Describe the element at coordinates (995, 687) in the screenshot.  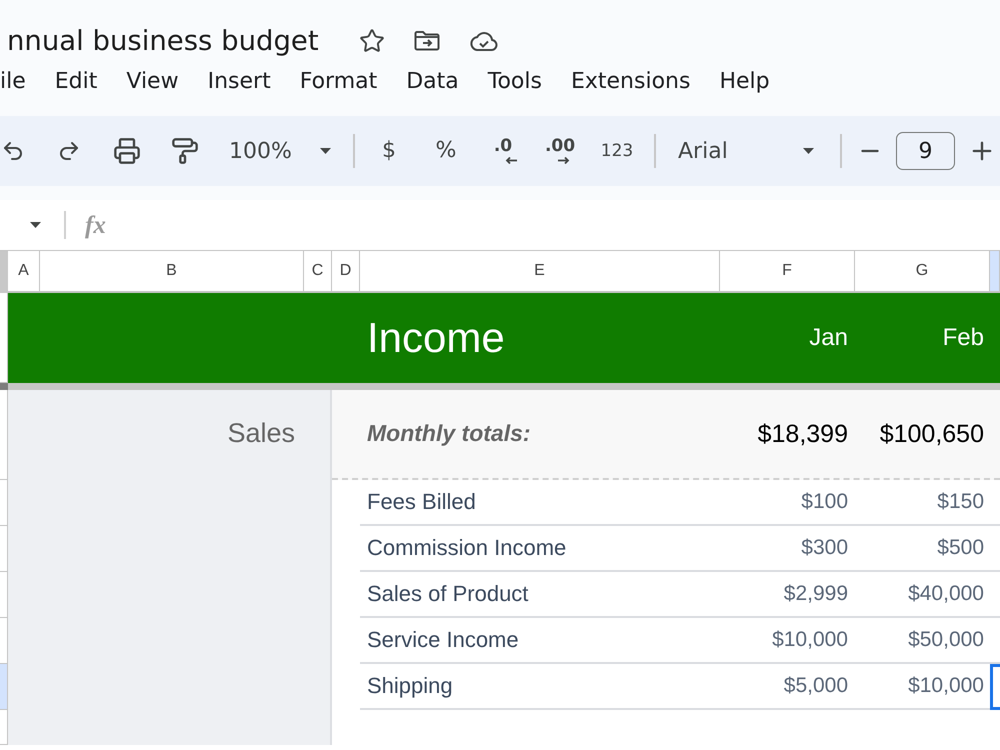
I see `active-cell` at that location.